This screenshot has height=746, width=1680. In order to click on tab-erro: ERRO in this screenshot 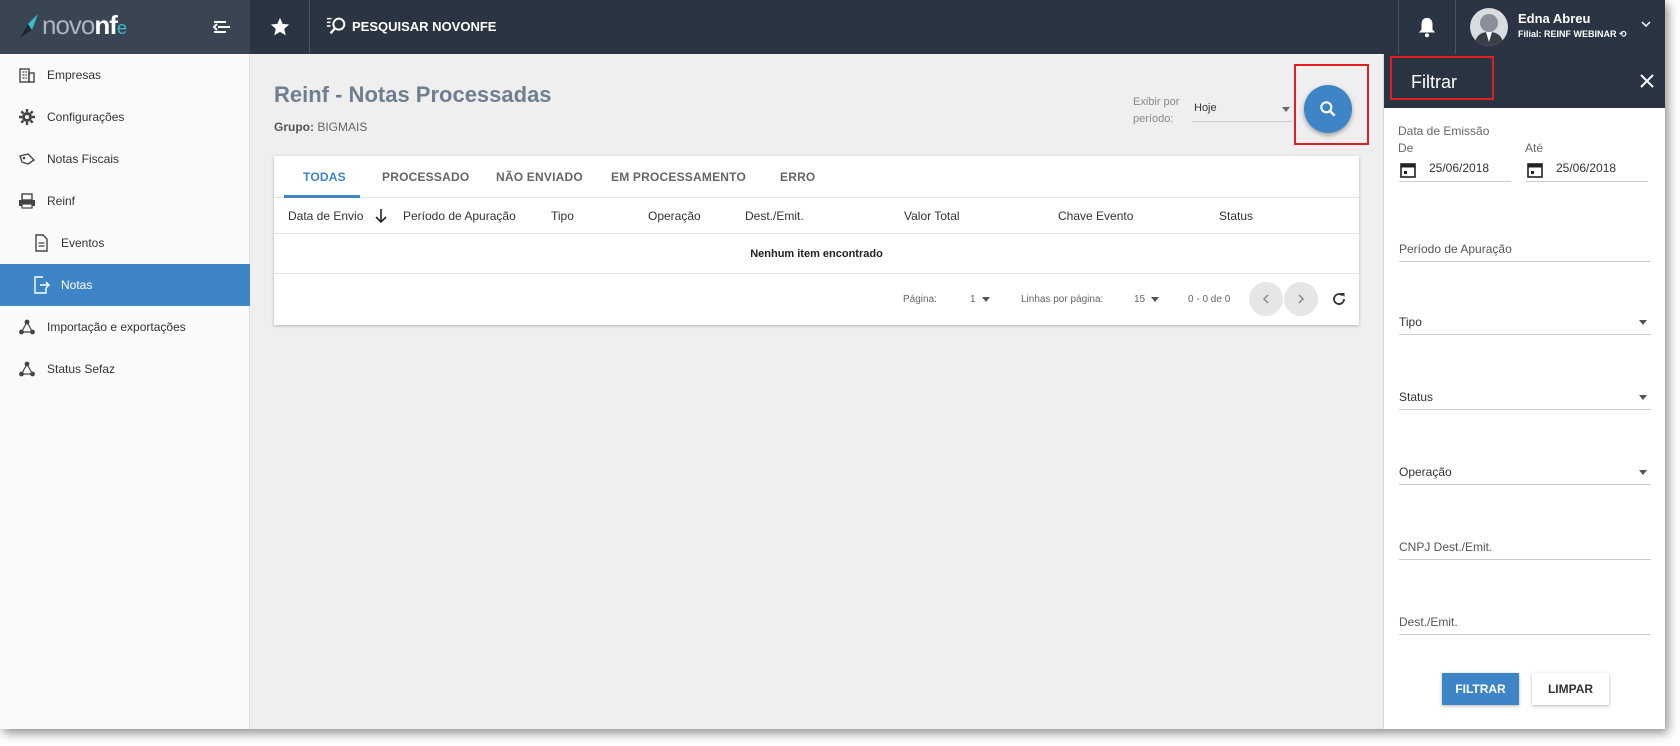, I will do `click(797, 177)`.